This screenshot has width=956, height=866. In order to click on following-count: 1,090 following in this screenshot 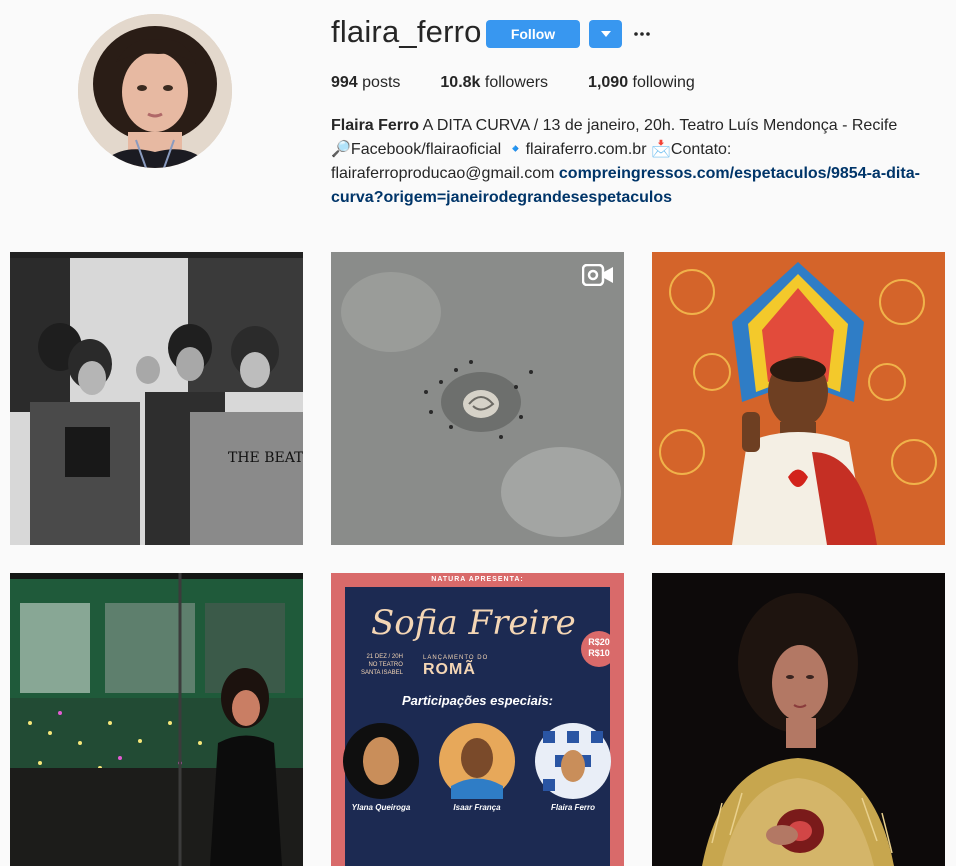, I will do `click(641, 83)`.